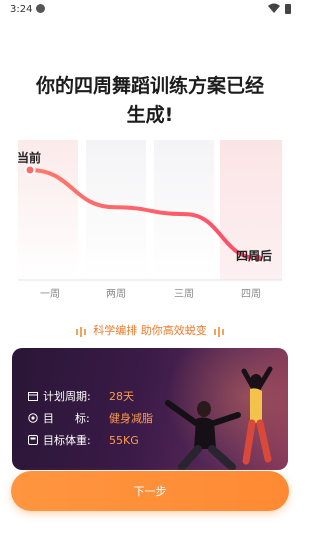 This screenshot has height=533, width=320. What do you see at coordinates (124, 440) in the screenshot?
I see `weight-value: 55KG` at bounding box center [124, 440].